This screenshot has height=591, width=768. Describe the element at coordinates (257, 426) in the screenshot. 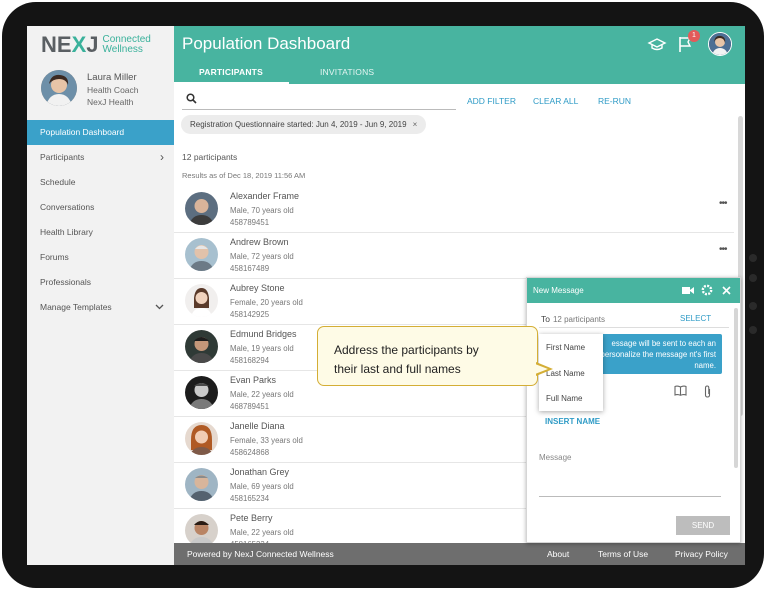

I see `participant-name: Janelle Diana` at that location.